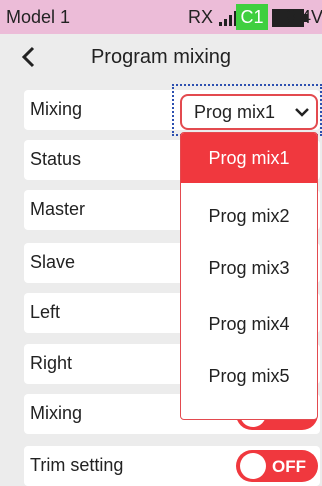  I want to click on trim-setting-toggle: OFF, so click(277, 466).